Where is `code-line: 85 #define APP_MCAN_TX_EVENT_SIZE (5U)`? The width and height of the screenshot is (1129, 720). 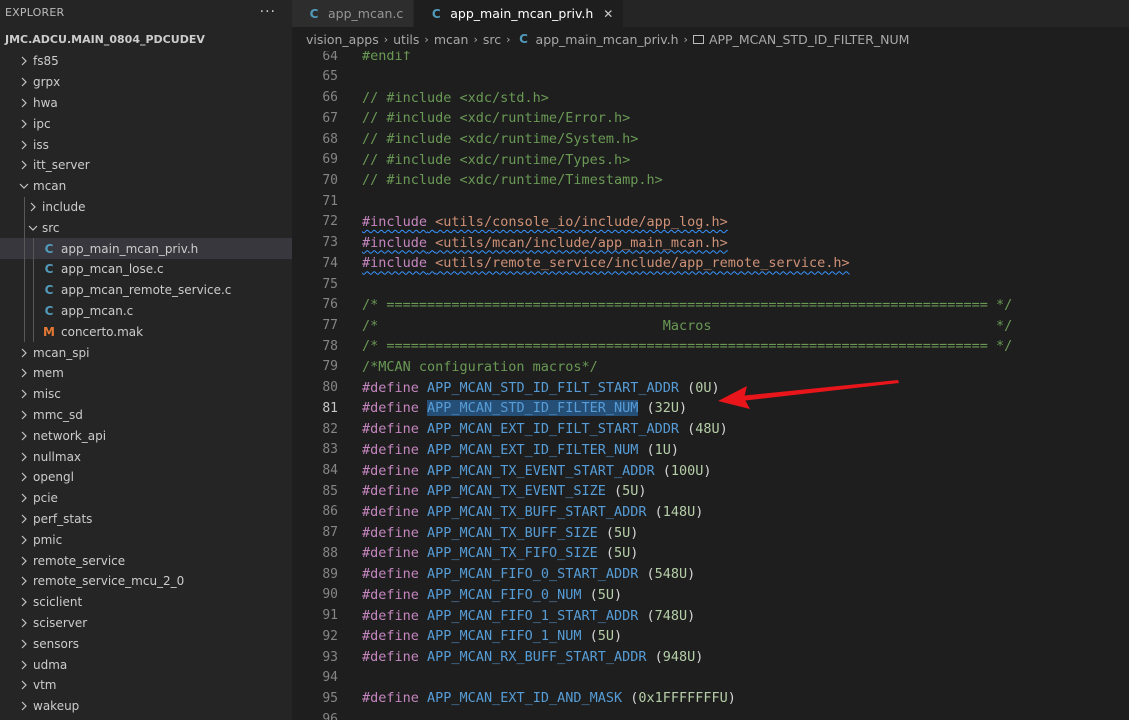 code-line: 85 #define APP_MCAN_TX_EVENT_SIZE (5U) is located at coordinates (710, 491).